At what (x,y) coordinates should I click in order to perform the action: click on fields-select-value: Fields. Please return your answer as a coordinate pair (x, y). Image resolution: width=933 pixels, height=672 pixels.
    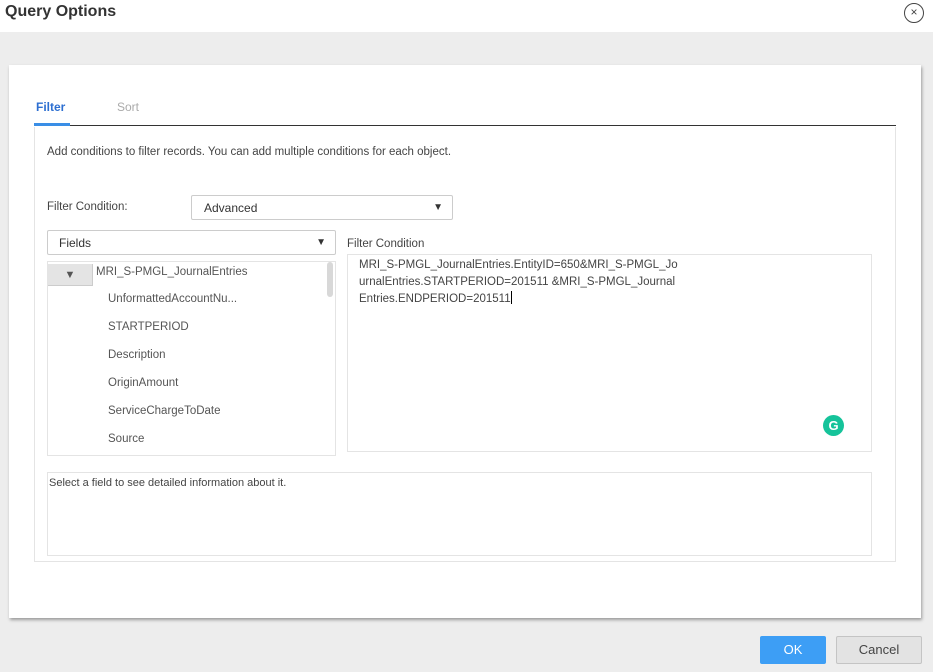
    Looking at the image, I should click on (75, 243).